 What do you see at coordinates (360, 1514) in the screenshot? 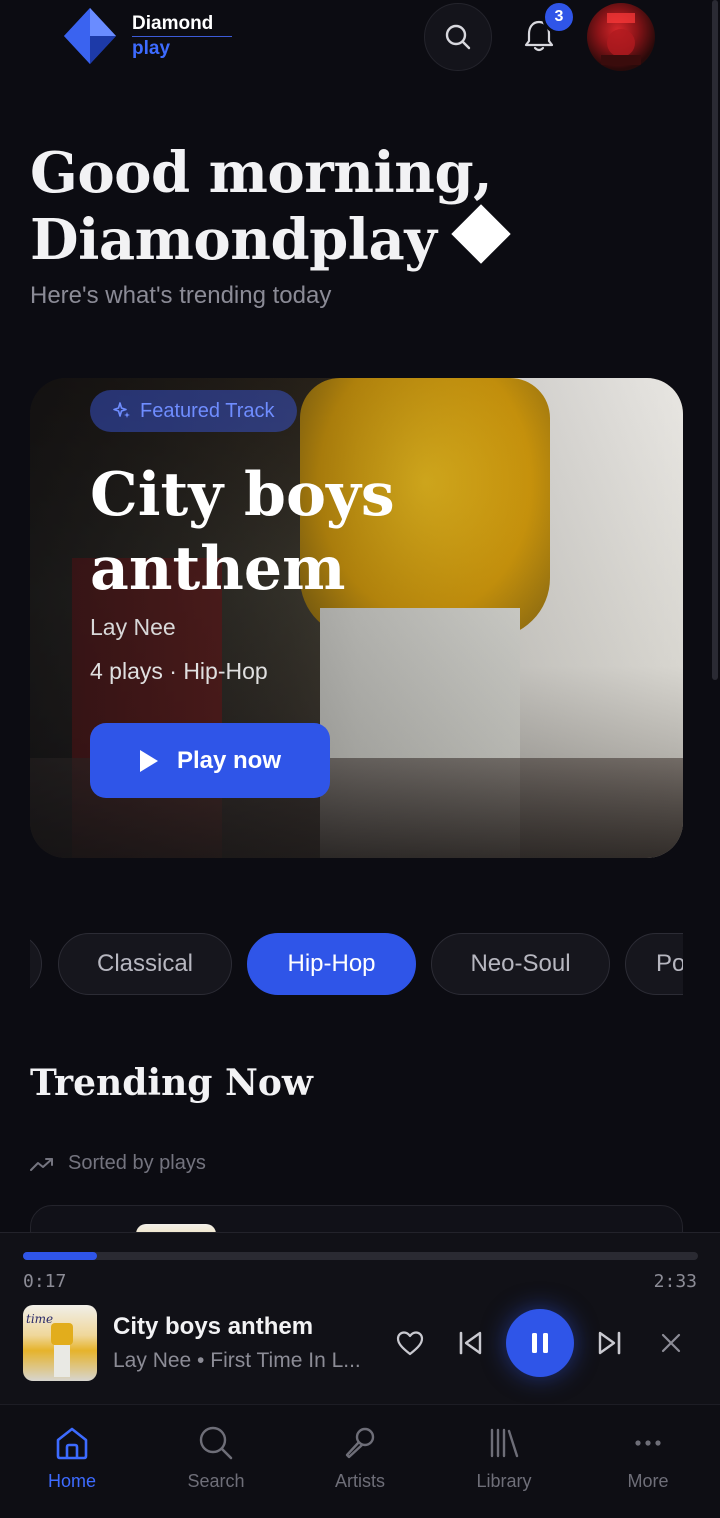
I see `bottom-edge` at bounding box center [360, 1514].